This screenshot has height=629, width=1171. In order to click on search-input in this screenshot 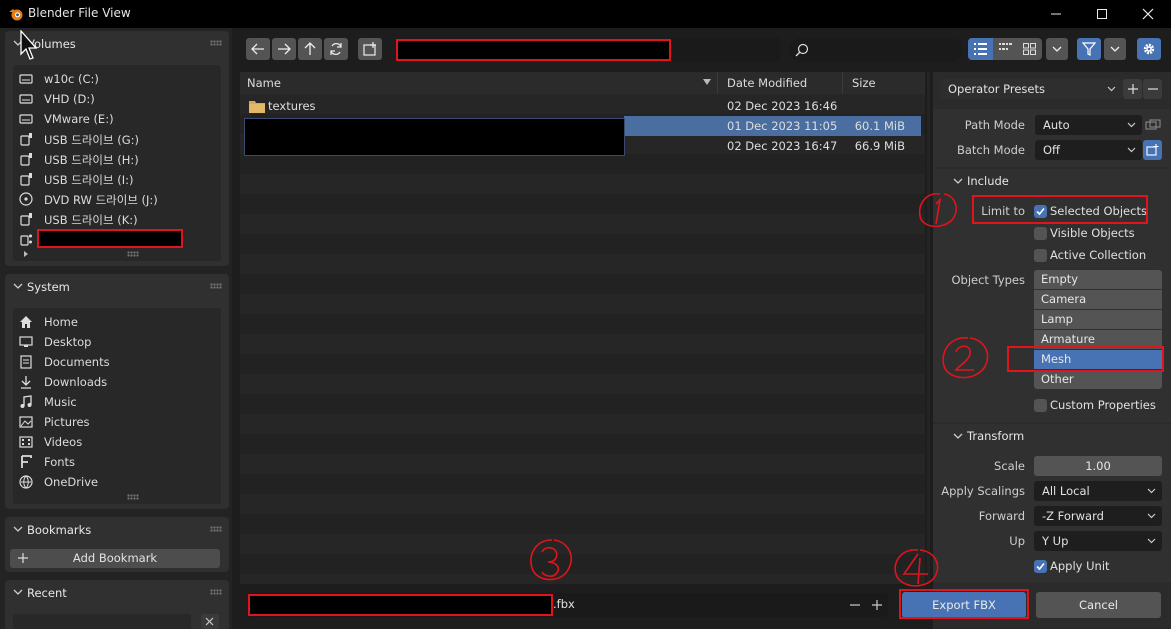, I will do `click(875, 50)`.